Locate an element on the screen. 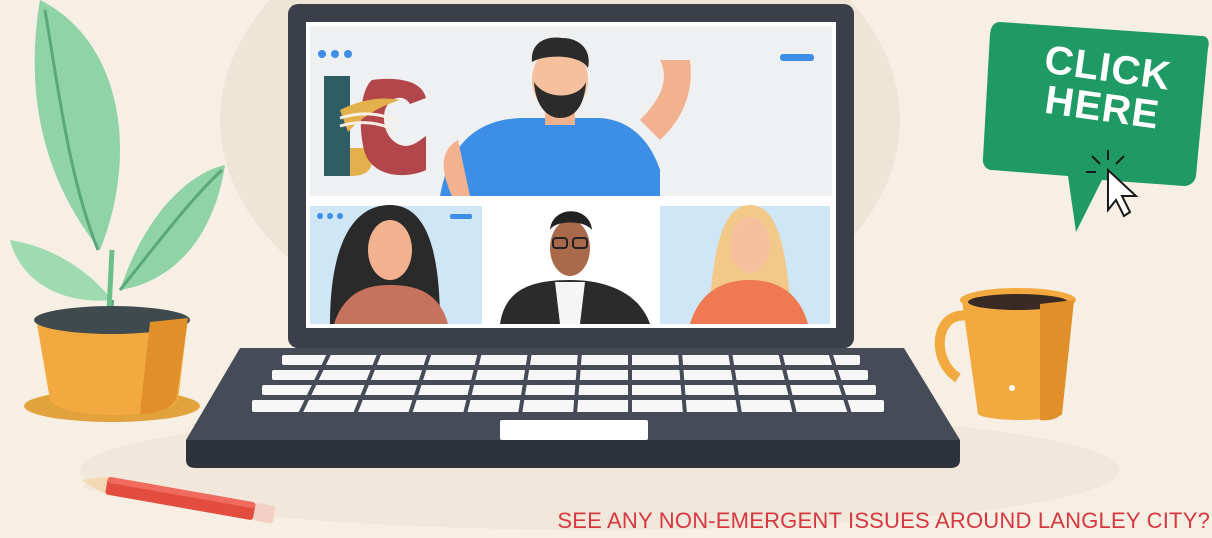  plant-icon is located at coordinates (117, 211).